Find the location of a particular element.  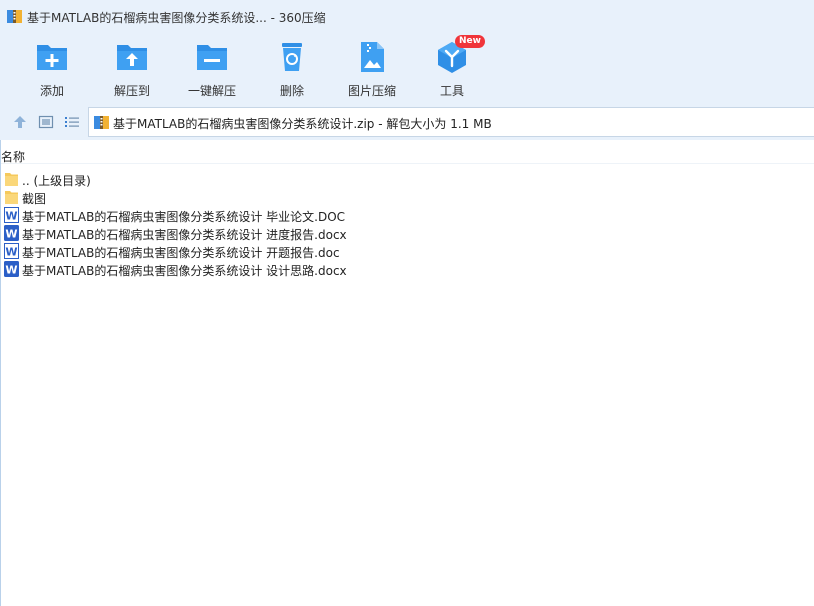

list-item-name: 基于MATLAB的石榴病虫害图像分类系统设计 设计思路.docx is located at coordinates (184, 271).